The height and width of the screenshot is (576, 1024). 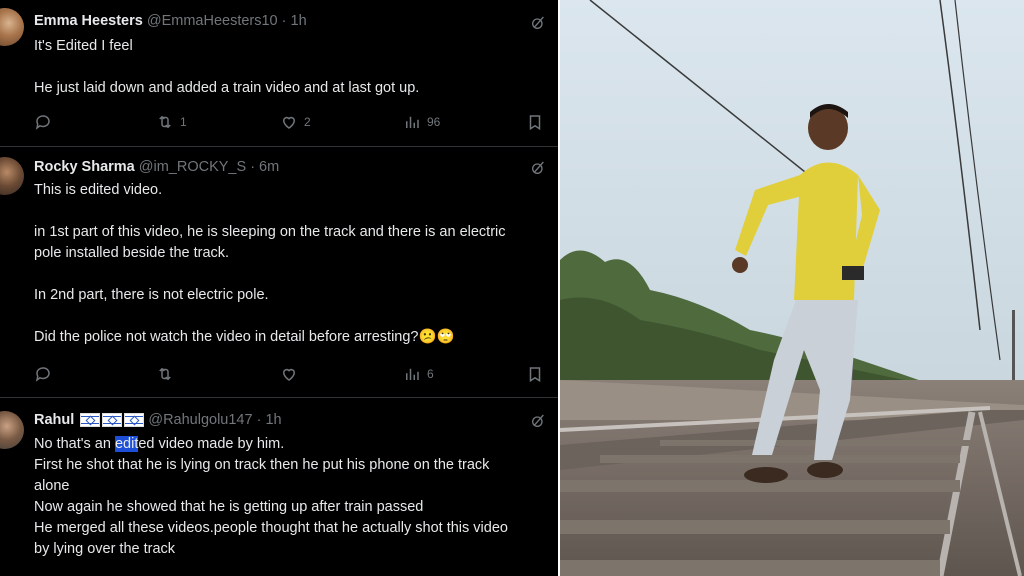 I want to click on like-button, so click(x=292, y=374).